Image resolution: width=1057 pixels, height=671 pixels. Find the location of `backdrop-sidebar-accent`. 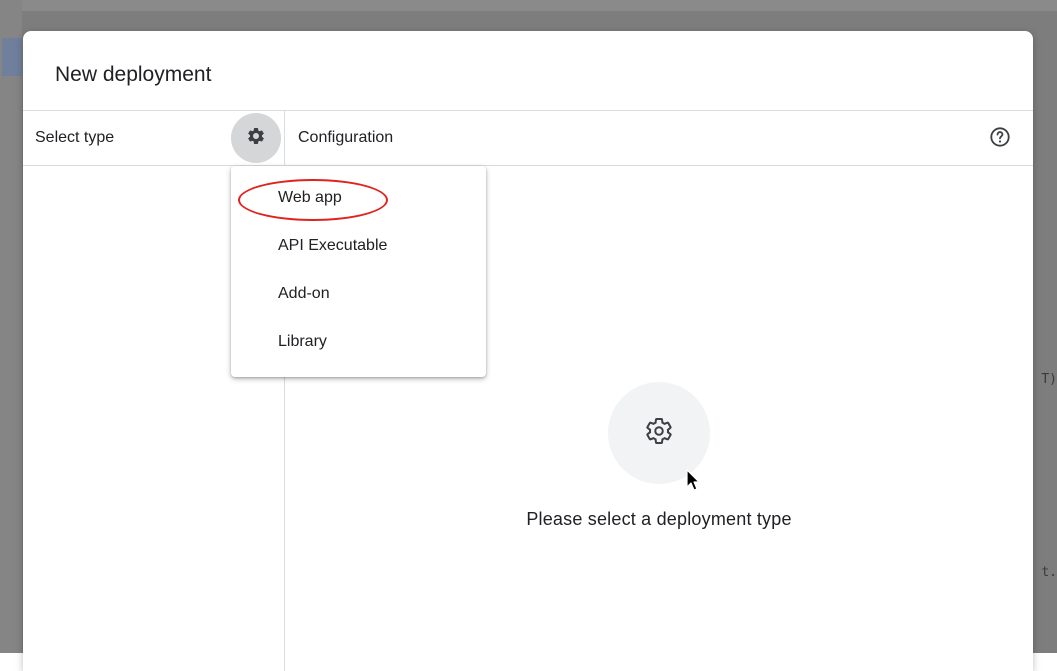

backdrop-sidebar-accent is located at coordinates (12, 57).